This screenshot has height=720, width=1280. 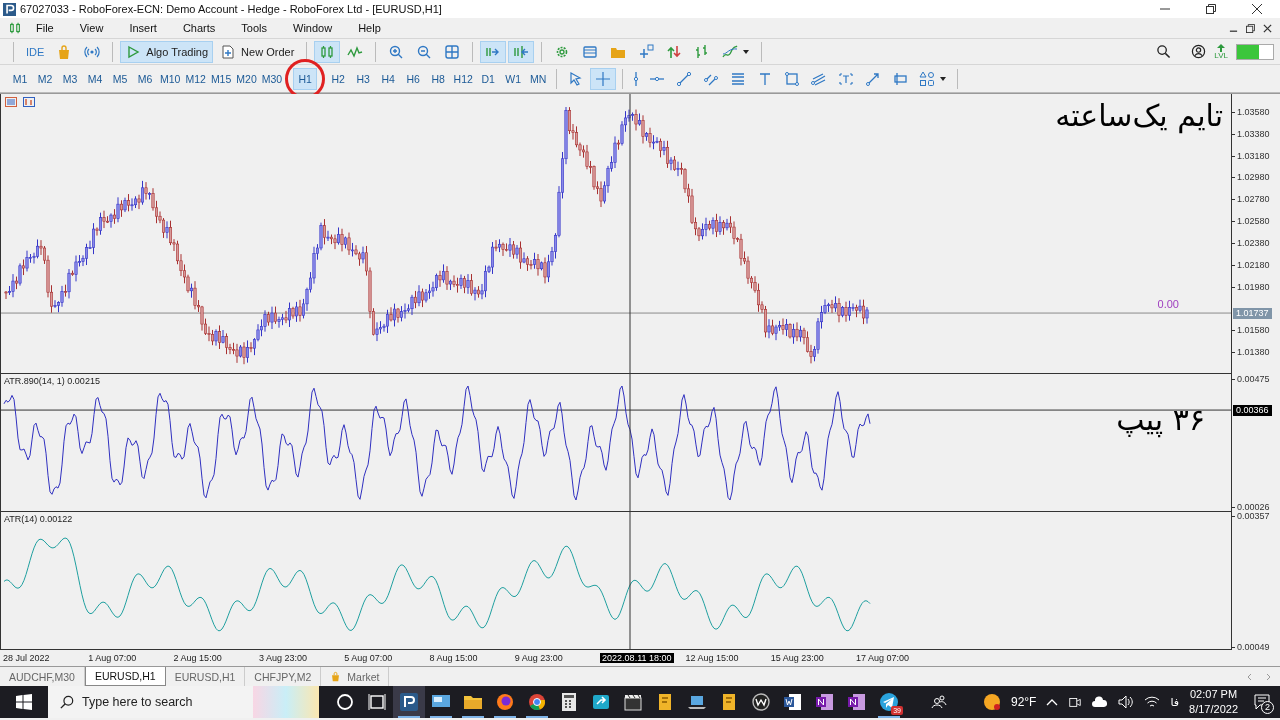 I want to click on chart-shift-icon, so click(x=521, y=51).